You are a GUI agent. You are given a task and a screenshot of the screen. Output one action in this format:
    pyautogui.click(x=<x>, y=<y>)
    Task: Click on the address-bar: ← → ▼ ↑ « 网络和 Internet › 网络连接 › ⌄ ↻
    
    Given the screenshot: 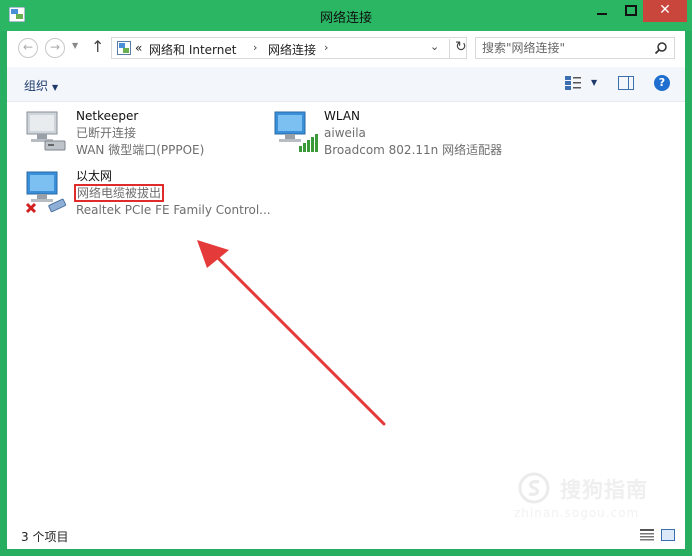 What is the action you would take?
    pyautogui.click(x=346, y=49)
    